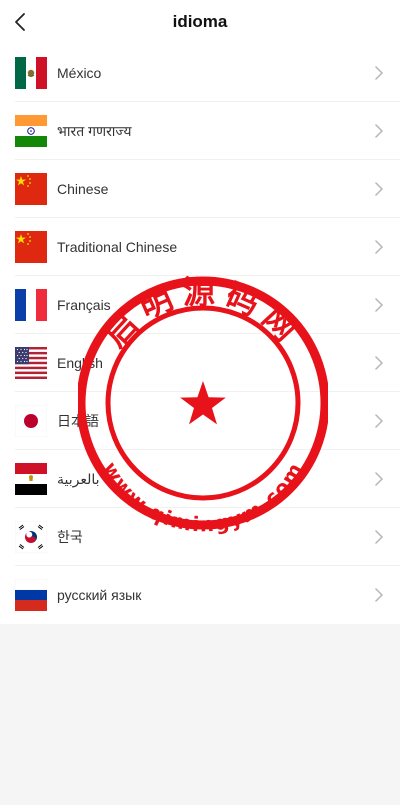  I want to click on language-label: русский язык, so click(99, 595).